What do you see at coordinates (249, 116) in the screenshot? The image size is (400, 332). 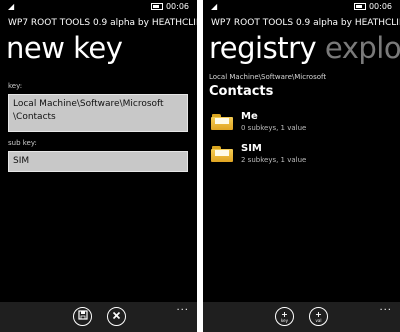 I see `item-name: Me` at bounding box center [249, 116].